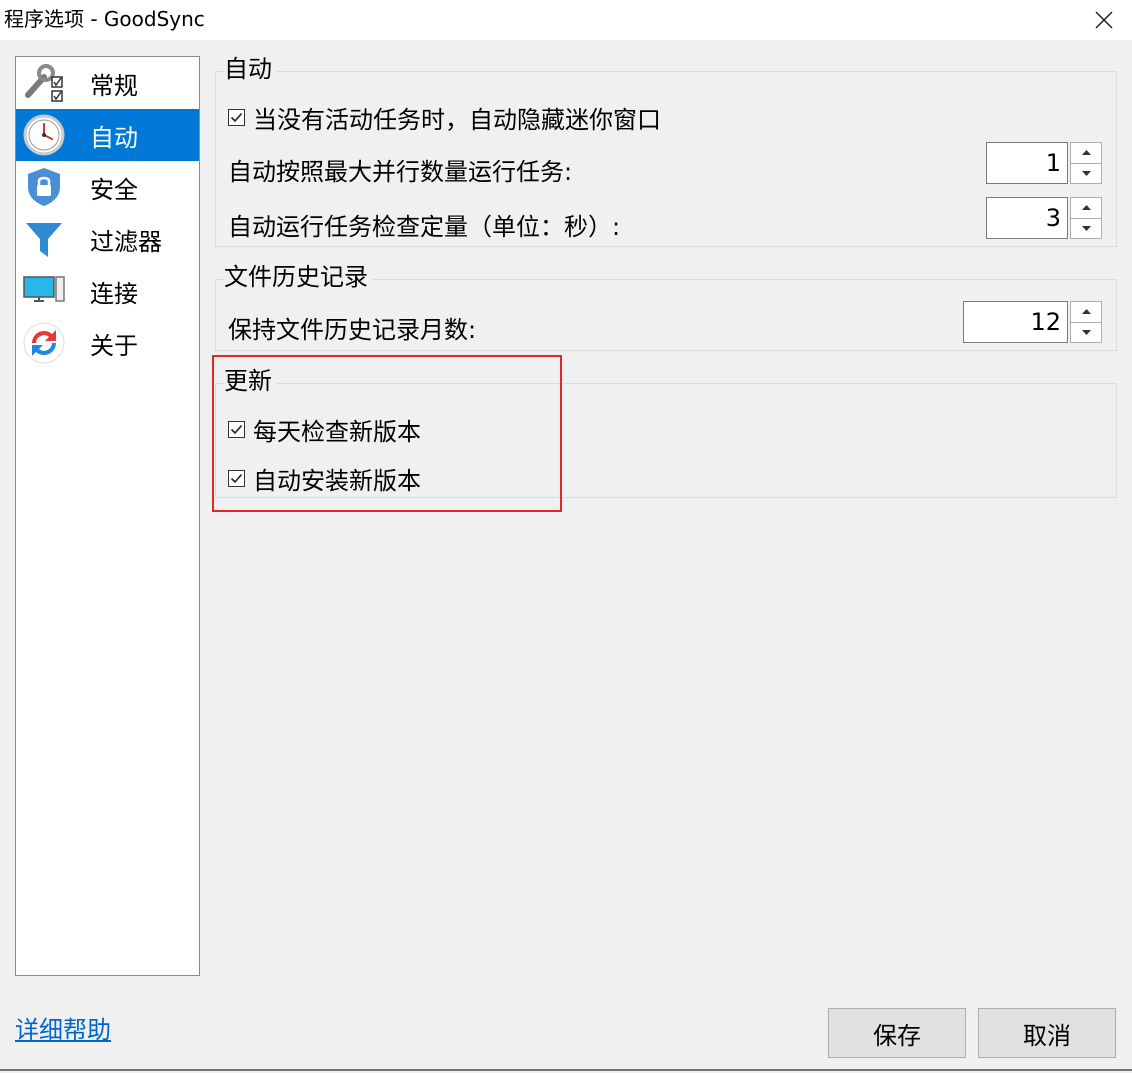 The image size is (1132, 1073). What do you see at coordinates (44, 291) in the screenshot?
I see `monitor-icon` at bounding box center [44, 291].